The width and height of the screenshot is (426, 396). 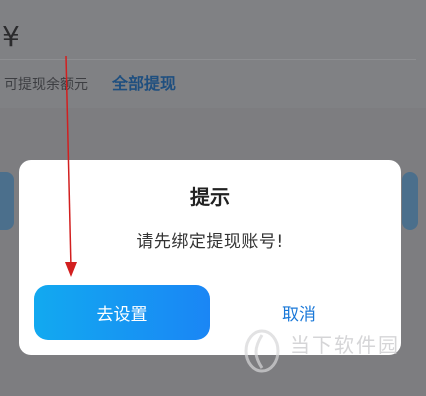 What do you see at coordinates (345, 345) in the screenshot?
I see `watermark-text: 当下软件园` at bounding box center [345, 345].